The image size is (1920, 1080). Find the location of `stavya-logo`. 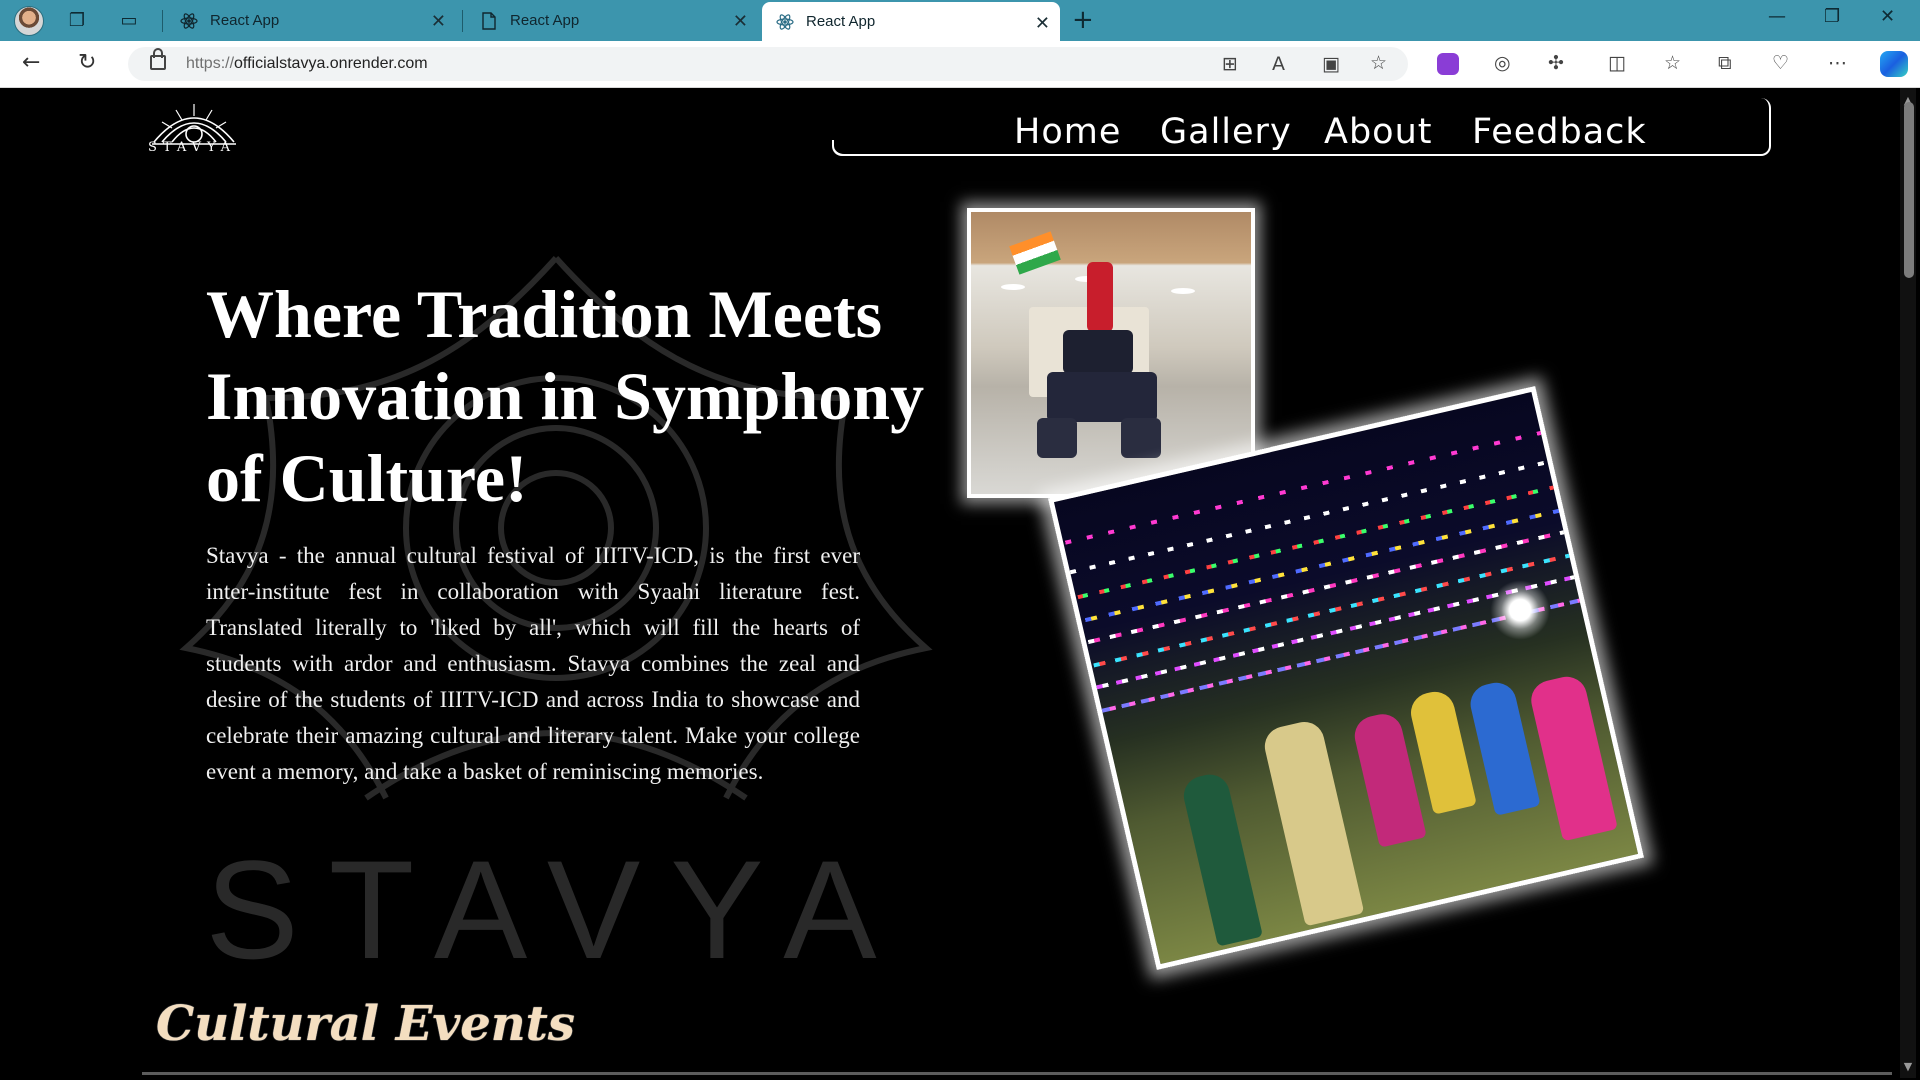

stavya-logo is located at coordinates (194, 134).